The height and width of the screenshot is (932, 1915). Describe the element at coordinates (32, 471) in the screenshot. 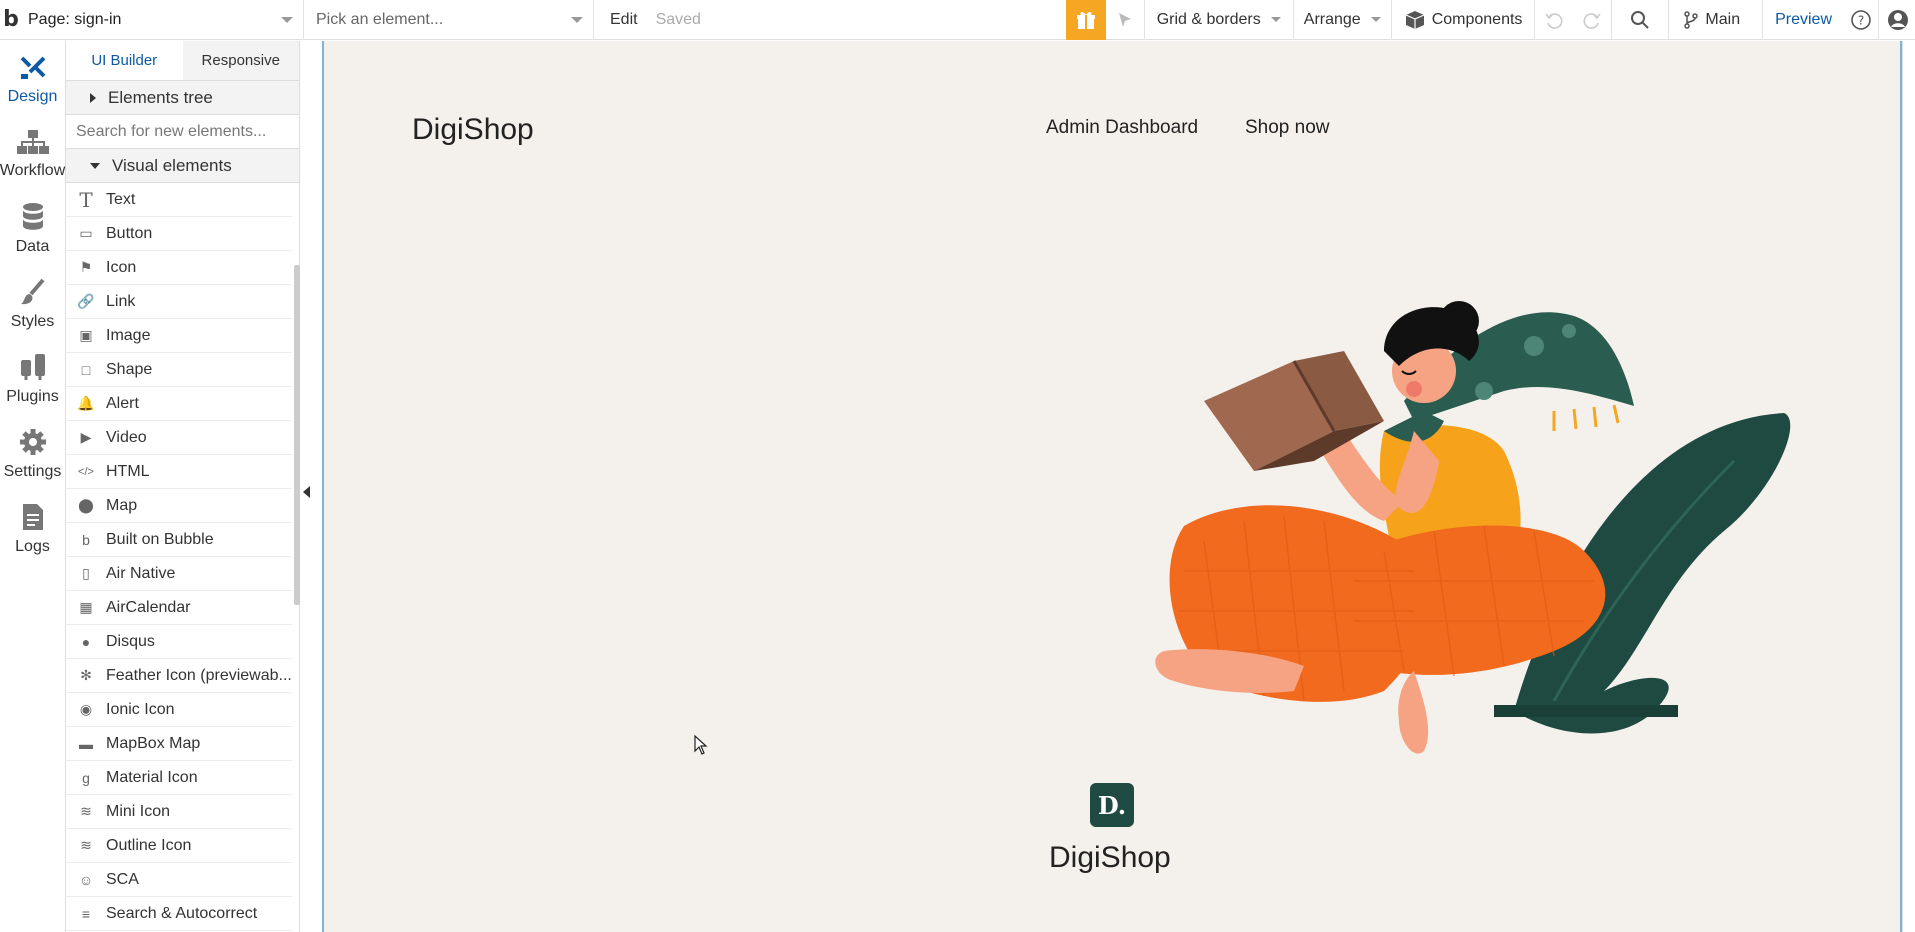

I see `rail-label: Settings` at that location.